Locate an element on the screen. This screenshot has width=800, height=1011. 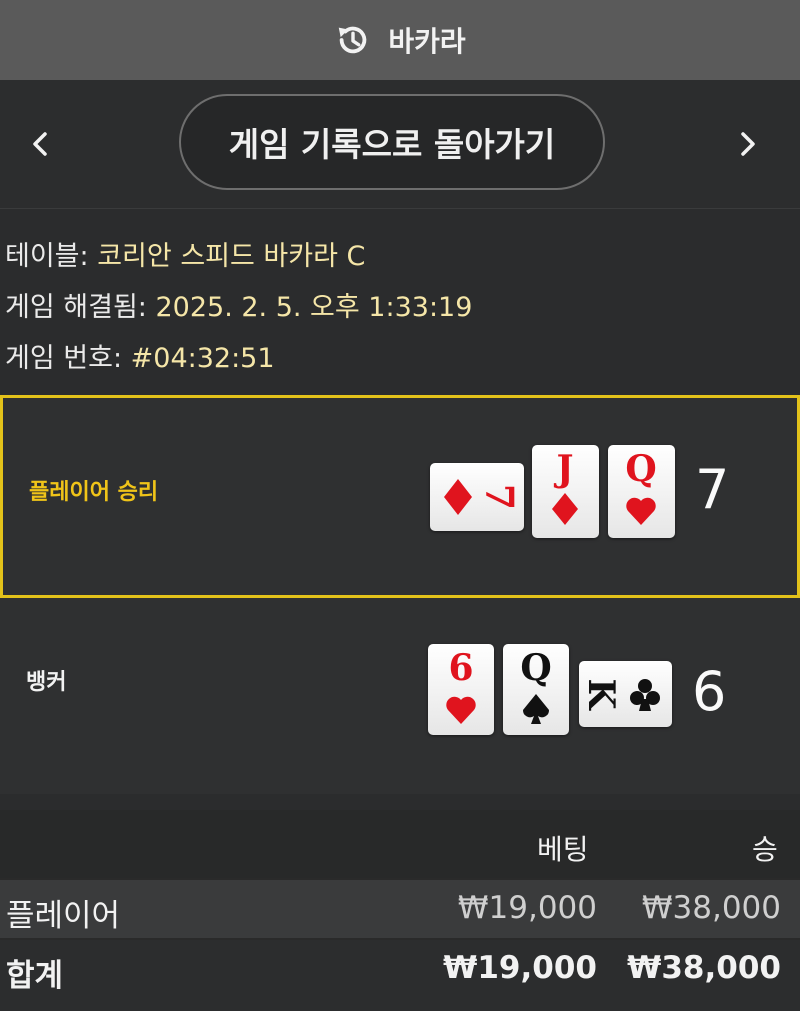
history-icon is located at coordinates (353, 40).